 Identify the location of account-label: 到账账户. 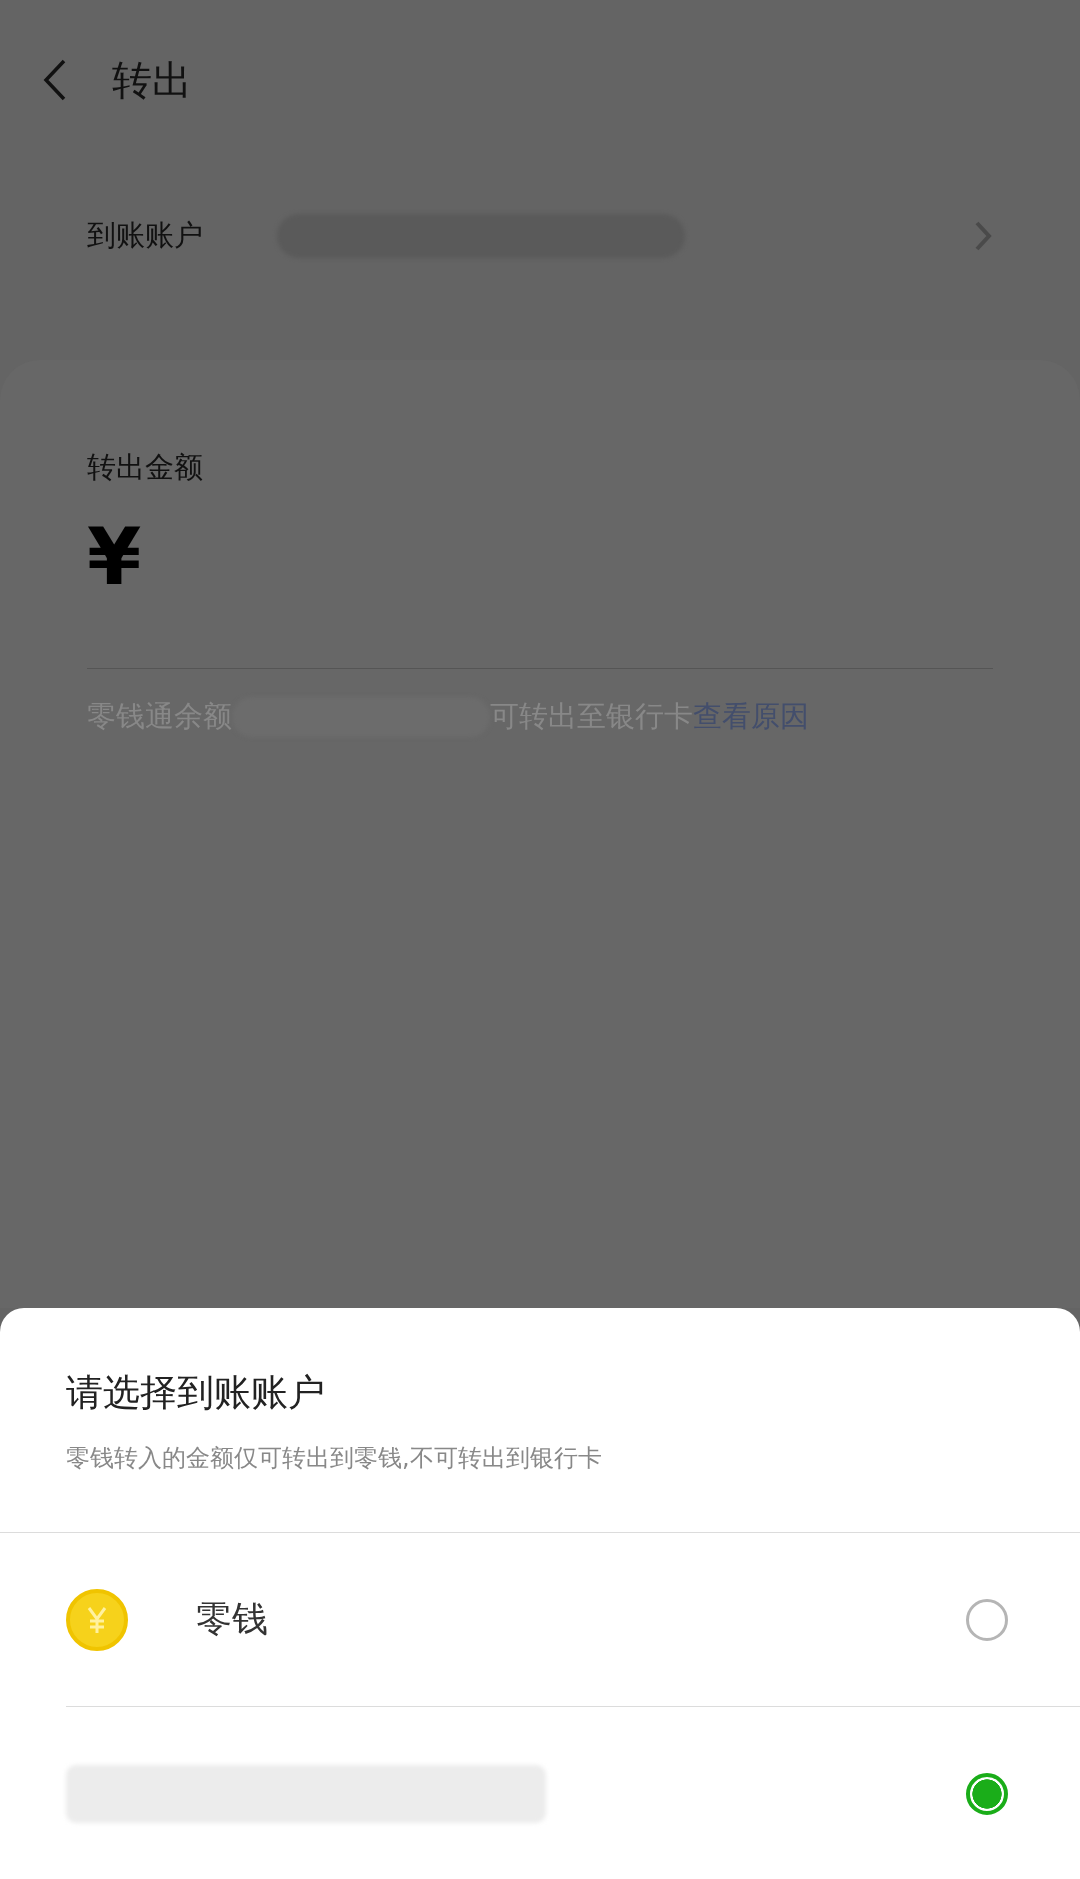
(145, 235).